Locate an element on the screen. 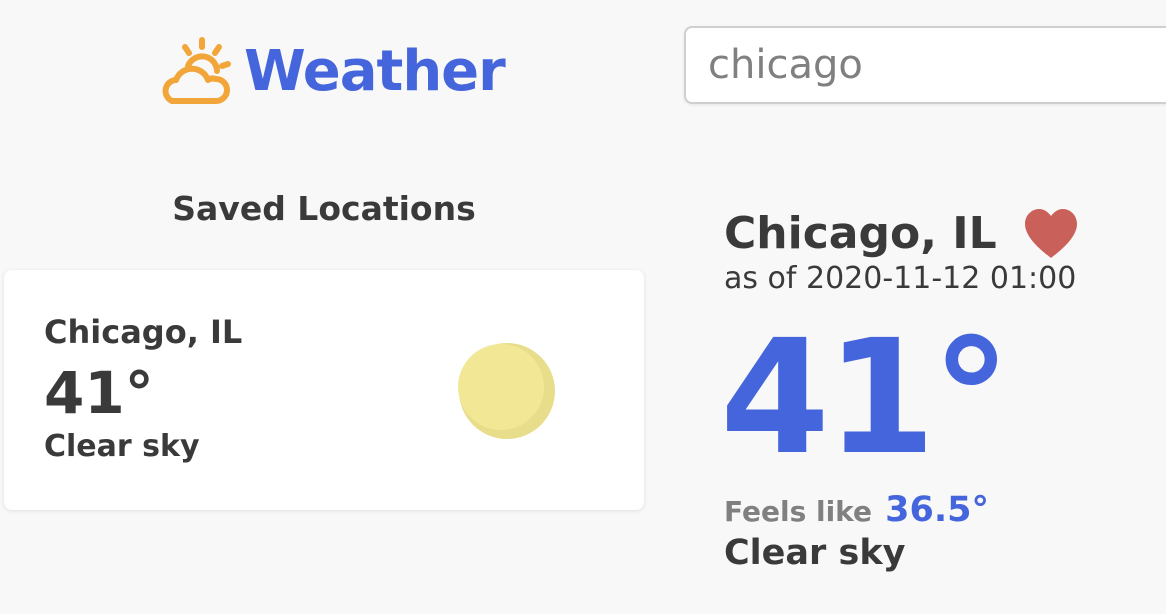  current-temp: 41° is located at coordinates (865, 398).